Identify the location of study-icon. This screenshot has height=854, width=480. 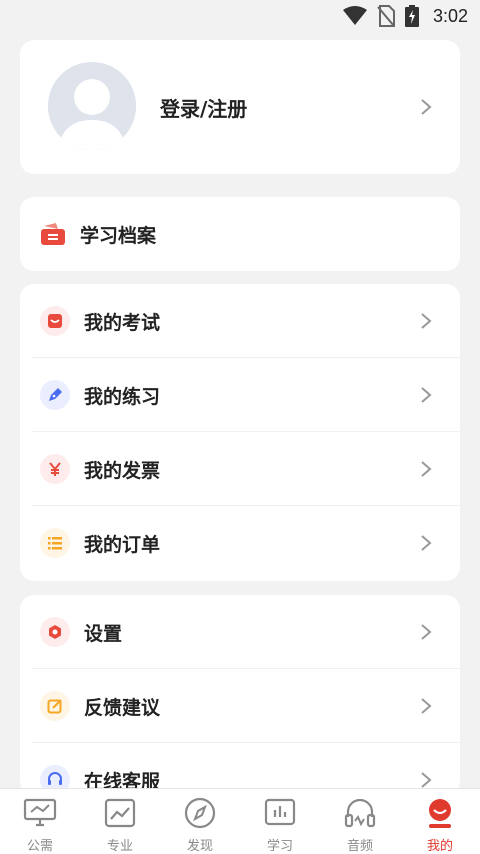
(280, 813).